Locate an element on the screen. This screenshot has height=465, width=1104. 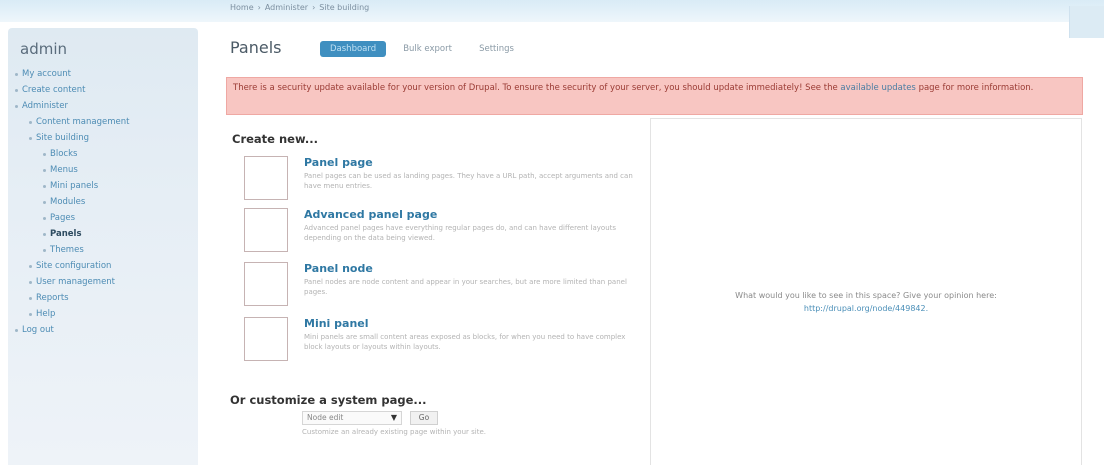
breadcrumb-administer: Administer is located at coordinates (286, 7).